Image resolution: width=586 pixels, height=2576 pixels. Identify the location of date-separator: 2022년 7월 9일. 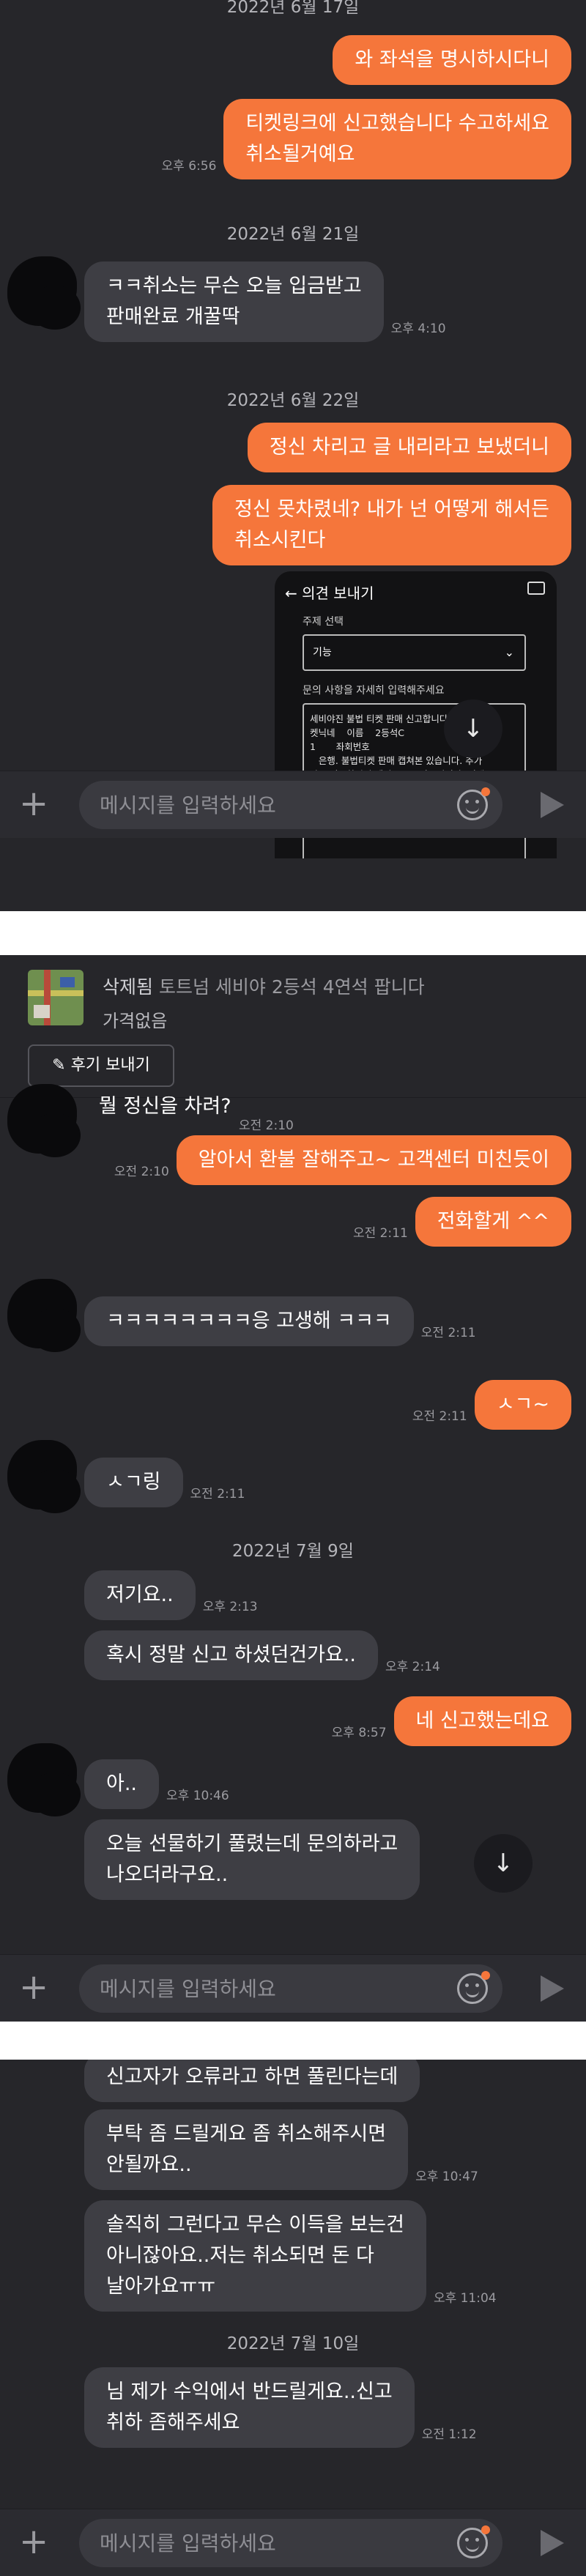
(293, 1551).